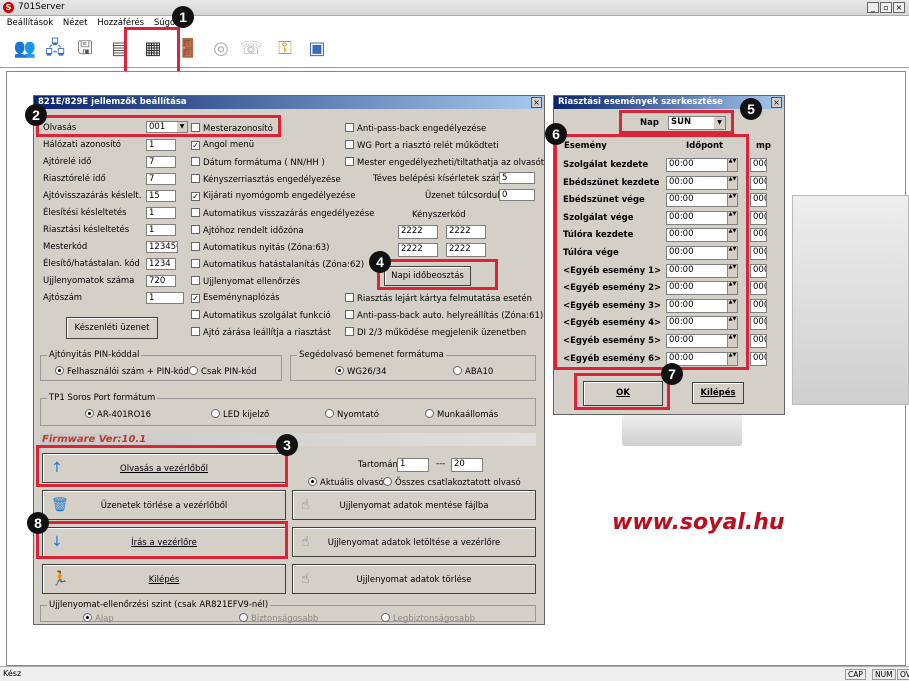  I want to click on check-ajtohoz-idozona: Ajtóhoz rendelt időzóna, so click(247, 230).